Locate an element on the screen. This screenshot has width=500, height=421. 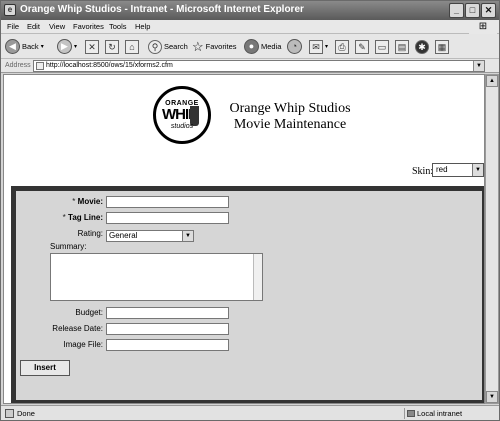
refresh-icon: ↻ is located at coordinates (112, 46).